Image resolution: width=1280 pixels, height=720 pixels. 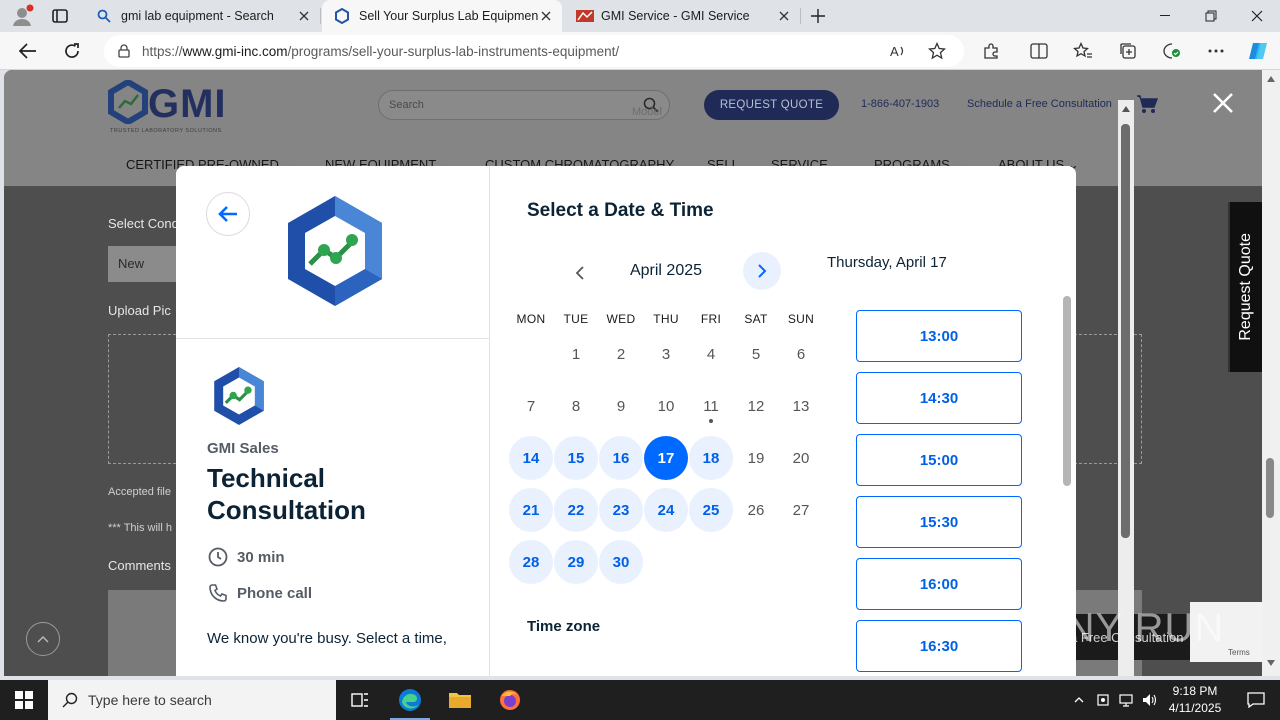 What do you see at coordinates (1216, 51) in the screenshot?
I see `more-menu-icon` at bounding box center [1216, 51].